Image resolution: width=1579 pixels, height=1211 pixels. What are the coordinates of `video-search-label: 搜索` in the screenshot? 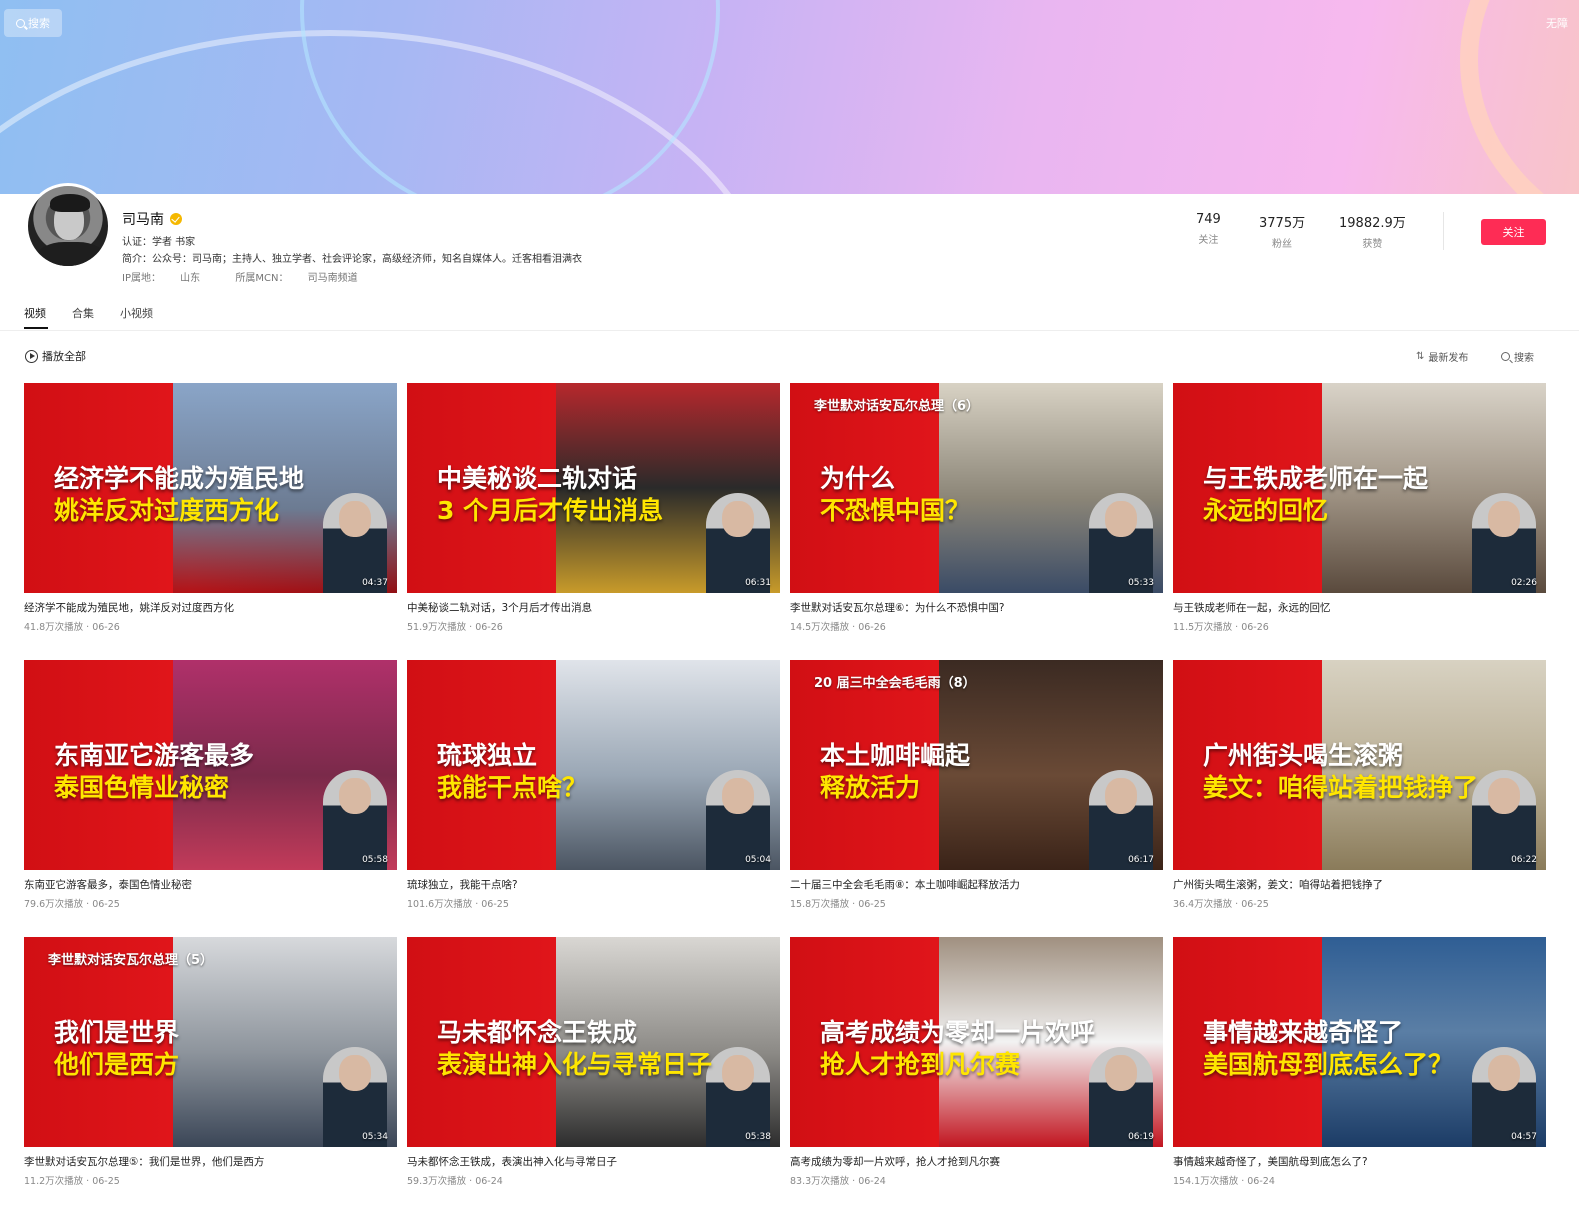 It's located at (1524, 358).